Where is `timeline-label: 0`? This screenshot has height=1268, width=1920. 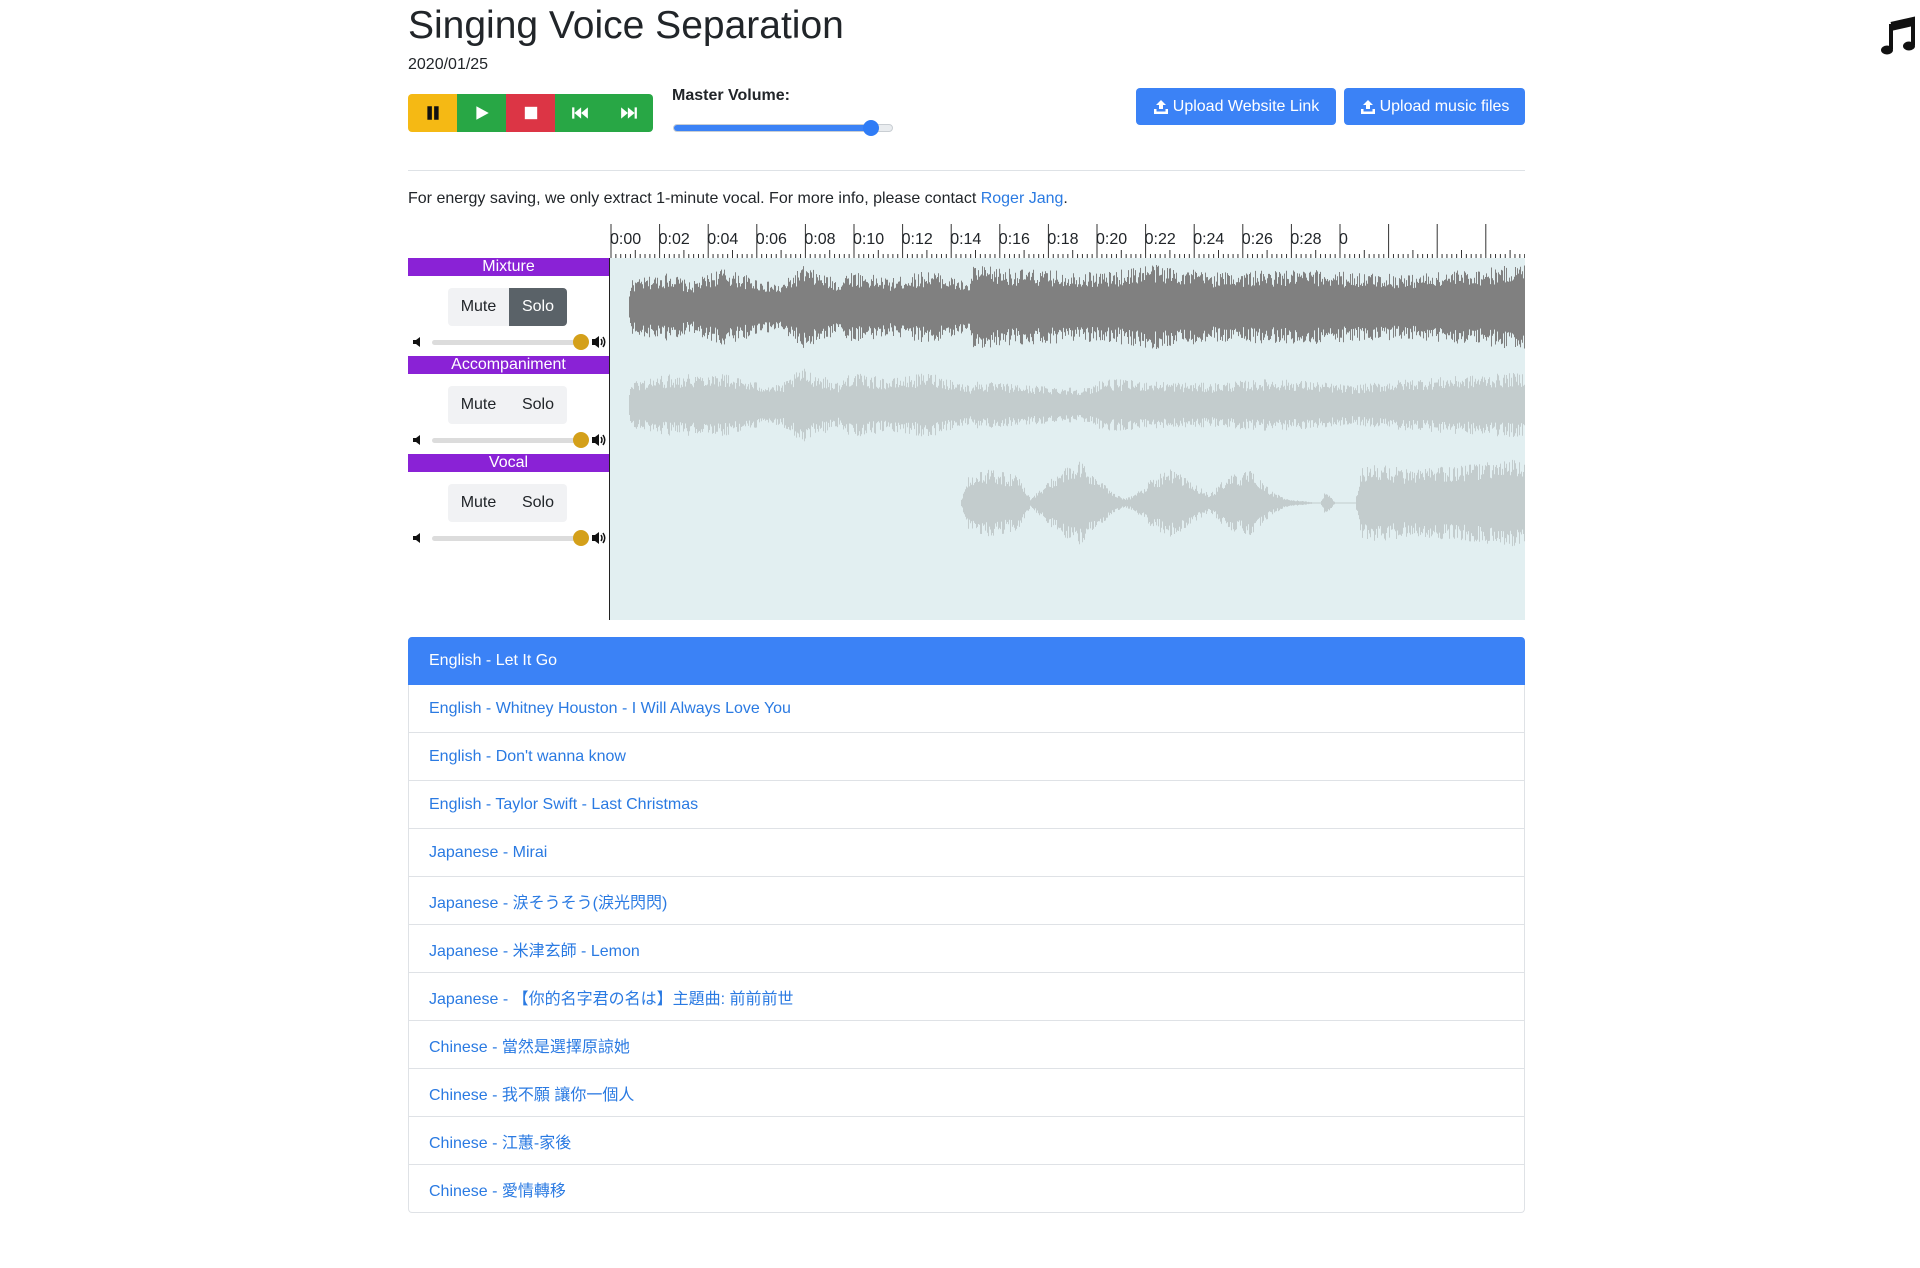 timeline-label: 0 is located at coordinates (1343, 239).